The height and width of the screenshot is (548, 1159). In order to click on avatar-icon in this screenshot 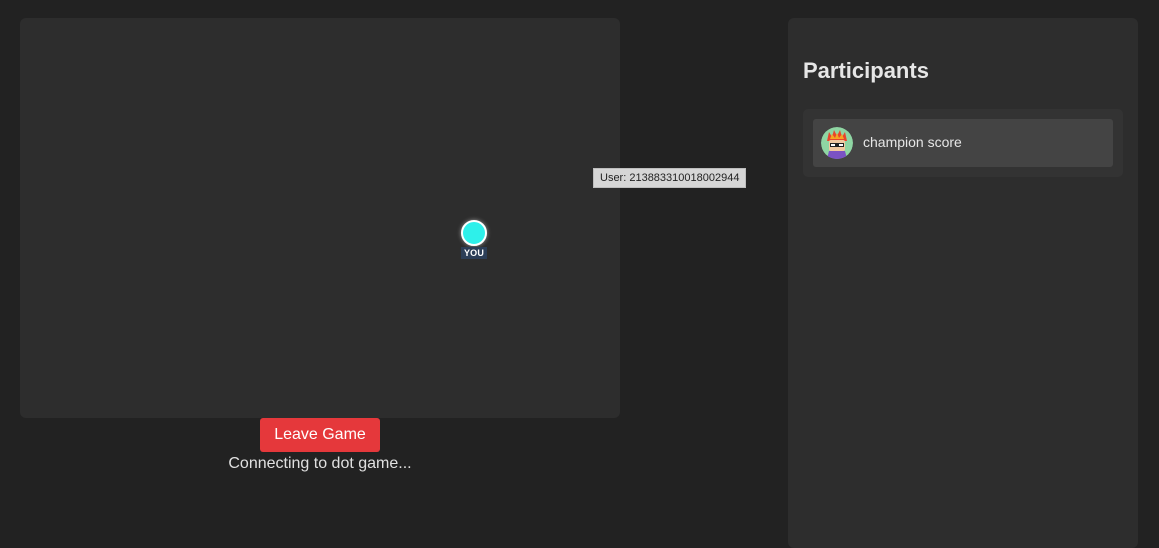, I will do `click(837, 143)`.